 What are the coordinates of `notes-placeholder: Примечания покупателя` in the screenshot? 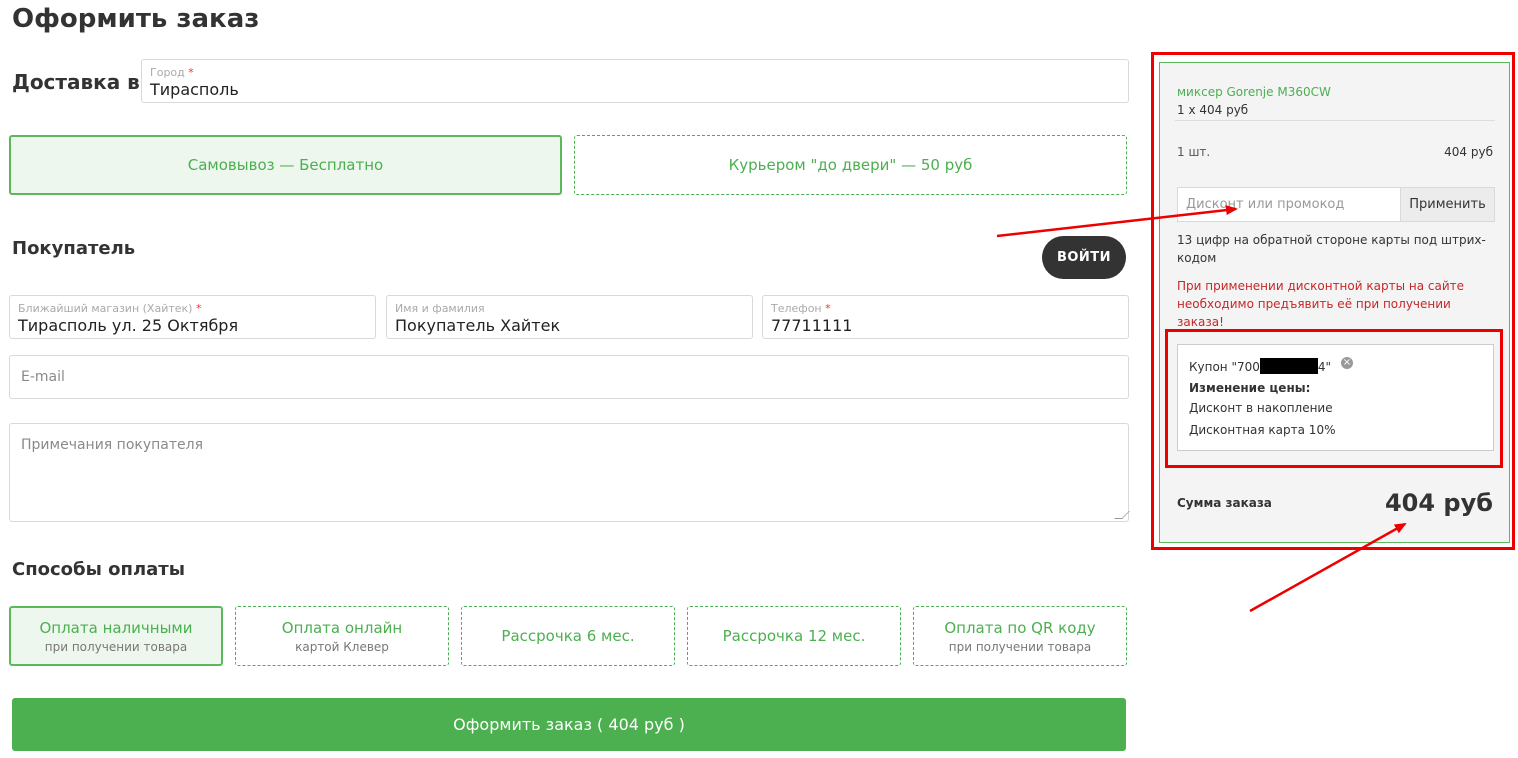 It's located at (112, 445).